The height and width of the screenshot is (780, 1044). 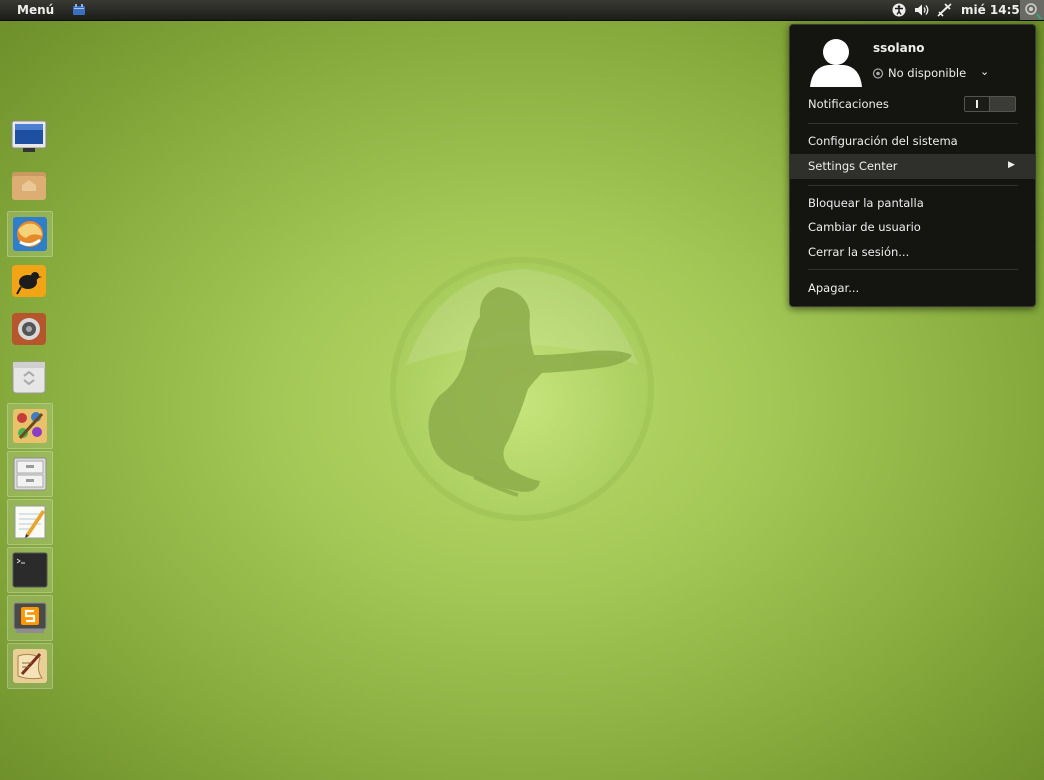 What do you see at coordinates (883, 141) in the screenshot?
I see `menu-item-system-settings: Configuración del sistema` at bounding box center [883, 141].